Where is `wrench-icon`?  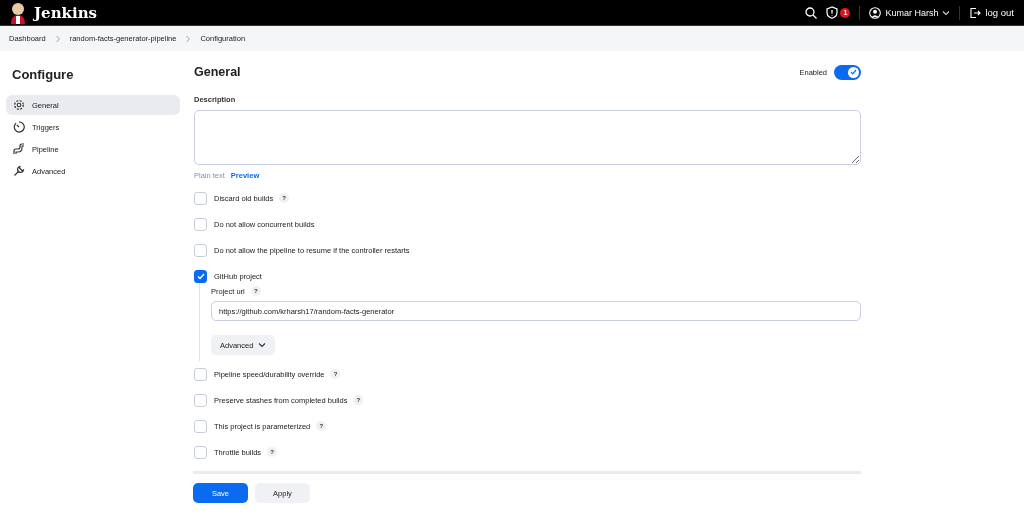 wrench-icon is located at coordinates (19, 171).